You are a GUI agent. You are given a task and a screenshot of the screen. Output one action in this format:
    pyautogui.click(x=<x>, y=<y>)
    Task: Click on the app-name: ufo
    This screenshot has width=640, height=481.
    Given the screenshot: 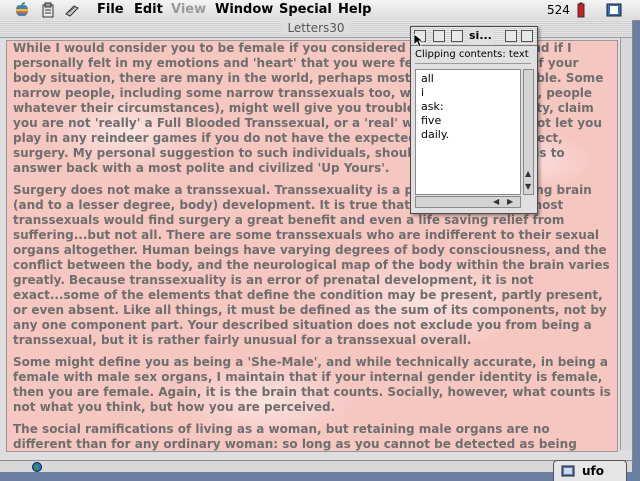 What is the action you would take?
    pyautogui.click(x=593, y=471)
    